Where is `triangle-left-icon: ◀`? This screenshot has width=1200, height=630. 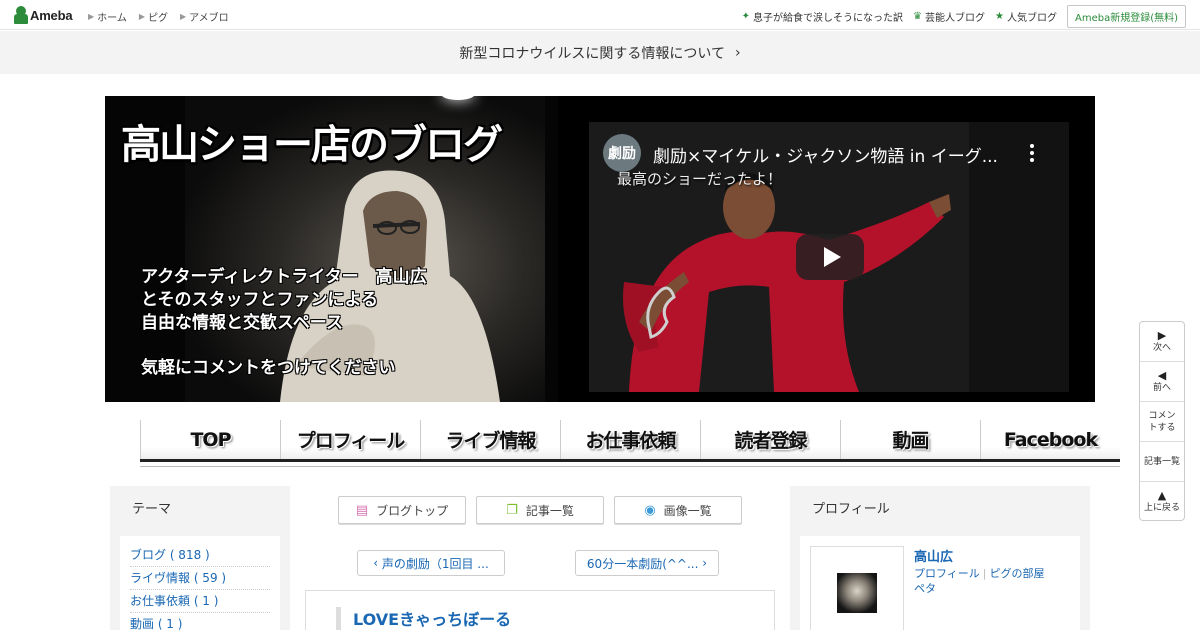
triangle-left-icon: ◀ is located at coordinates (1162, 375).